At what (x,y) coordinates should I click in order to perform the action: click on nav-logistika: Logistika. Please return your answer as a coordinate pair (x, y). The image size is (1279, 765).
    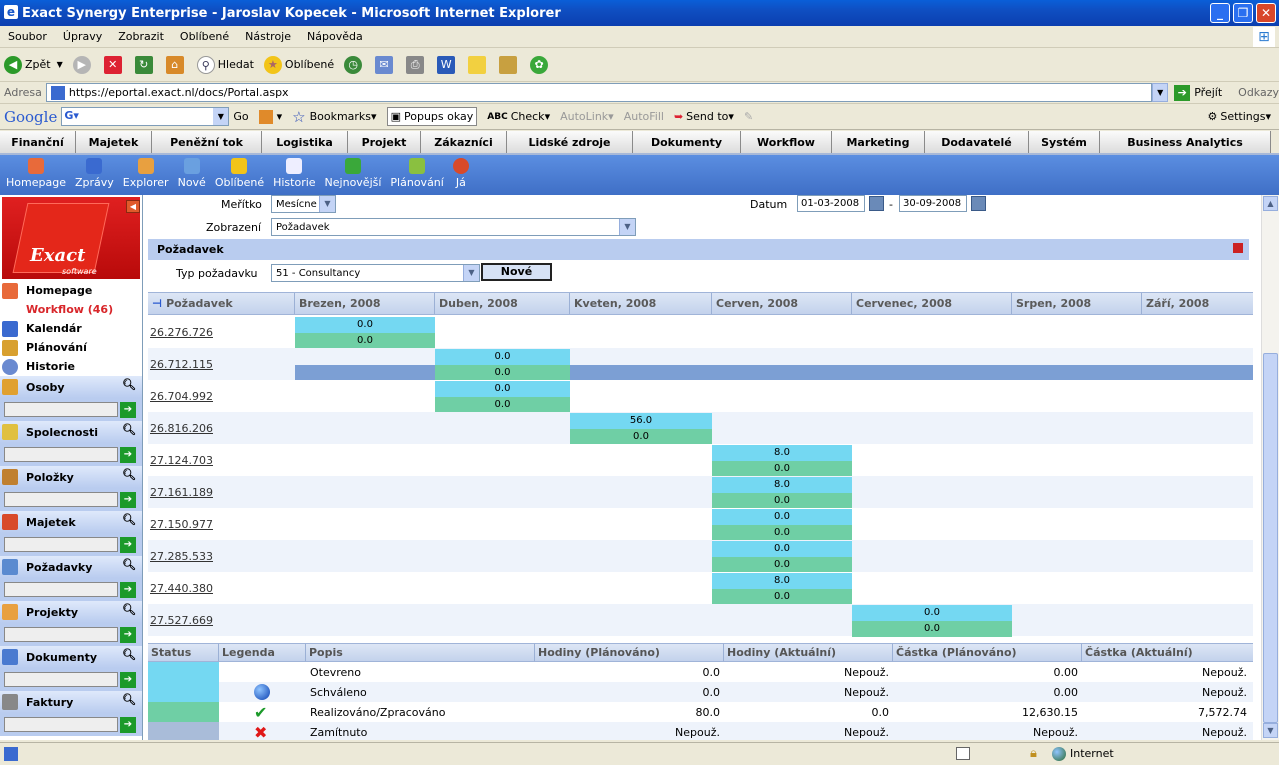
    Looking at the image, I should click on (305, 142).